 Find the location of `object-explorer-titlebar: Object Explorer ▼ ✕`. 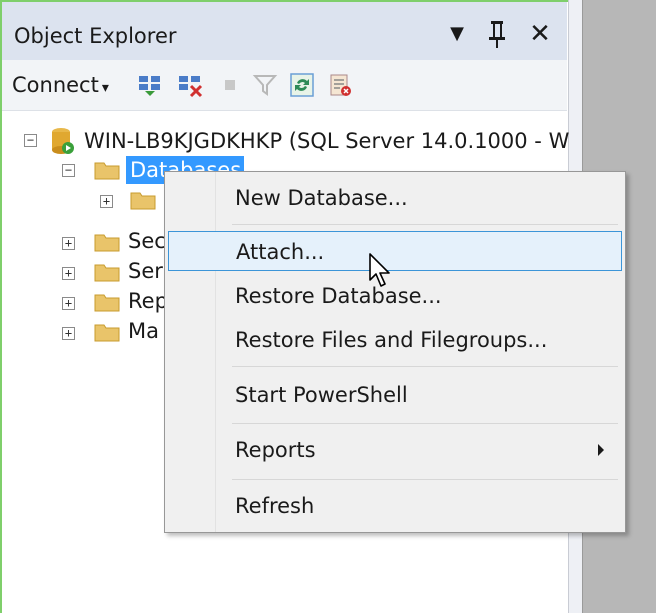

object-explorer-titlebar: Object Explorer ▼ ✕ is located at coordinates (284, 31).